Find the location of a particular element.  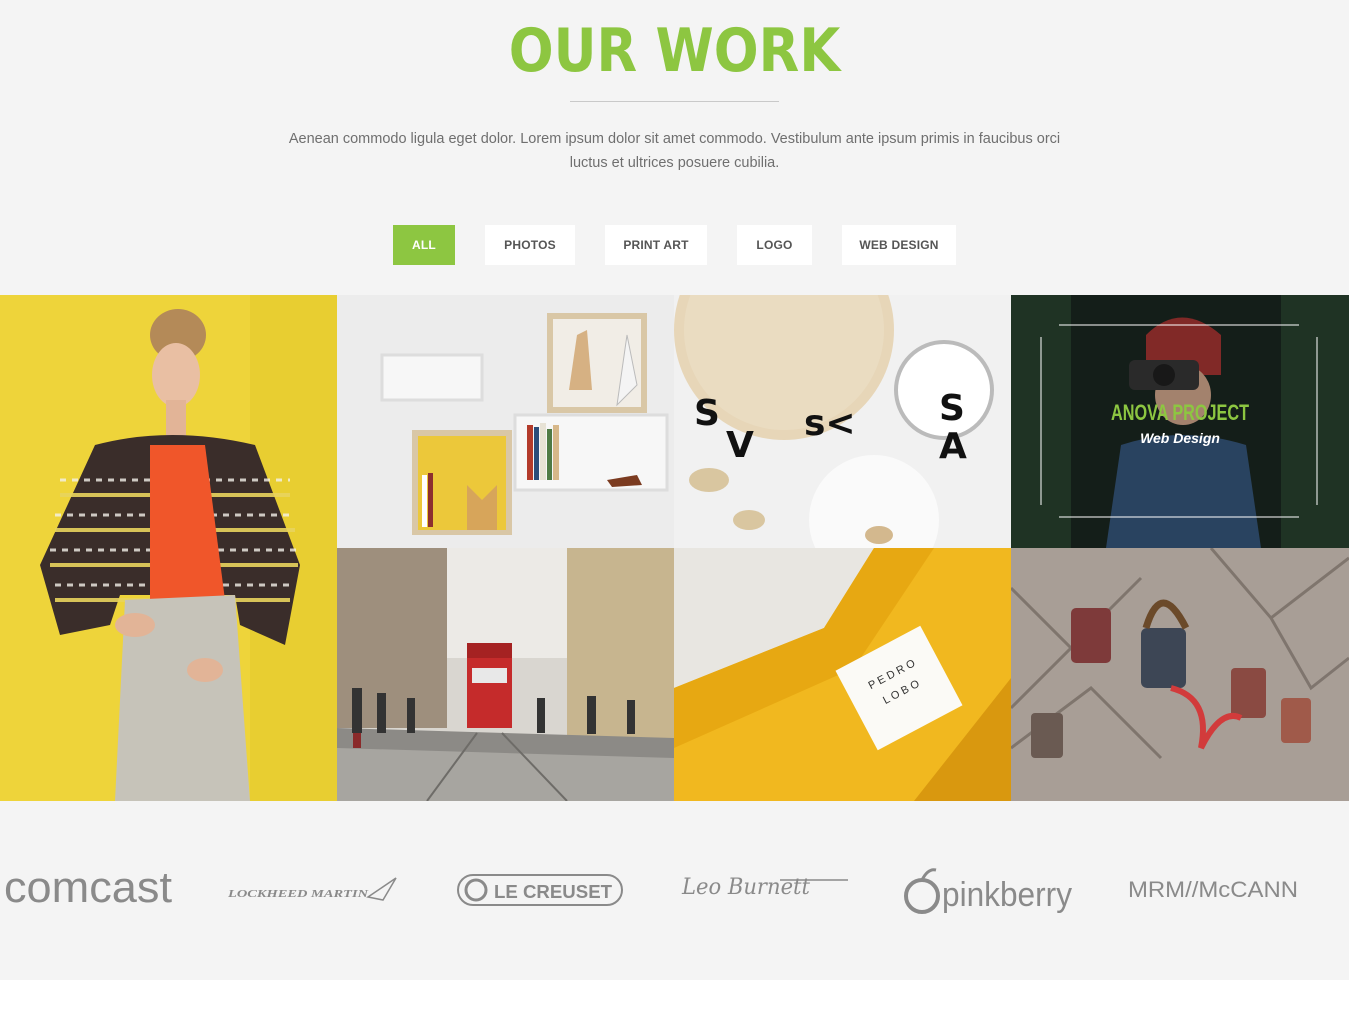

client-logo-mrm-mccann: MRM//McCANN is located at coordinates (1214, 890).